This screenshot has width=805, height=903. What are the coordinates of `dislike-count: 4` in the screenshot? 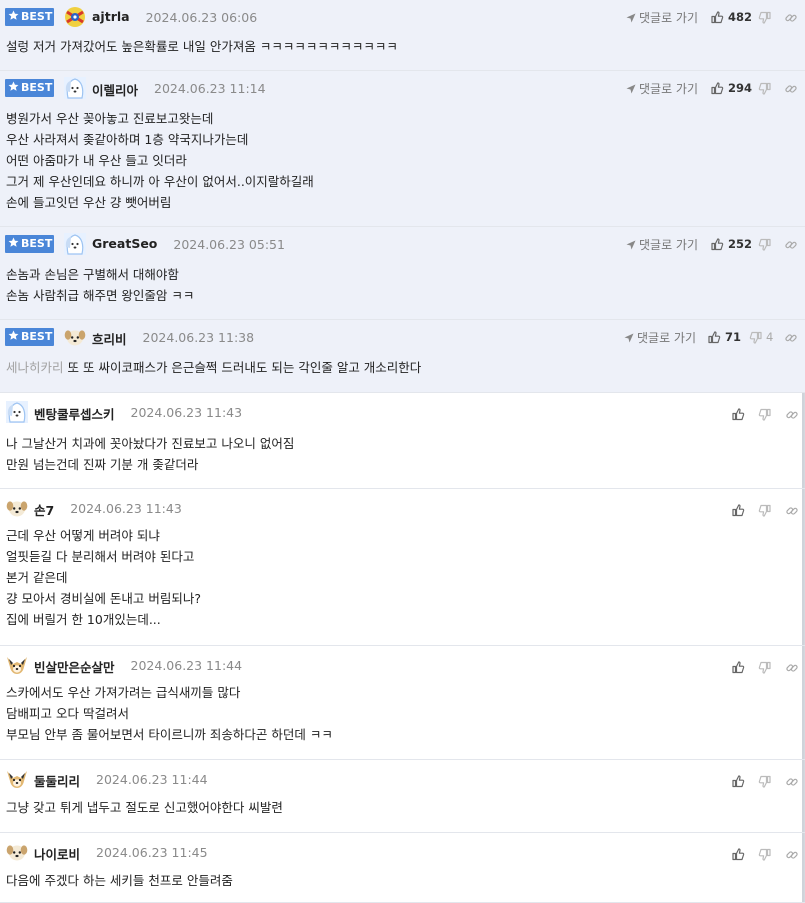 It's located at (770, 337).